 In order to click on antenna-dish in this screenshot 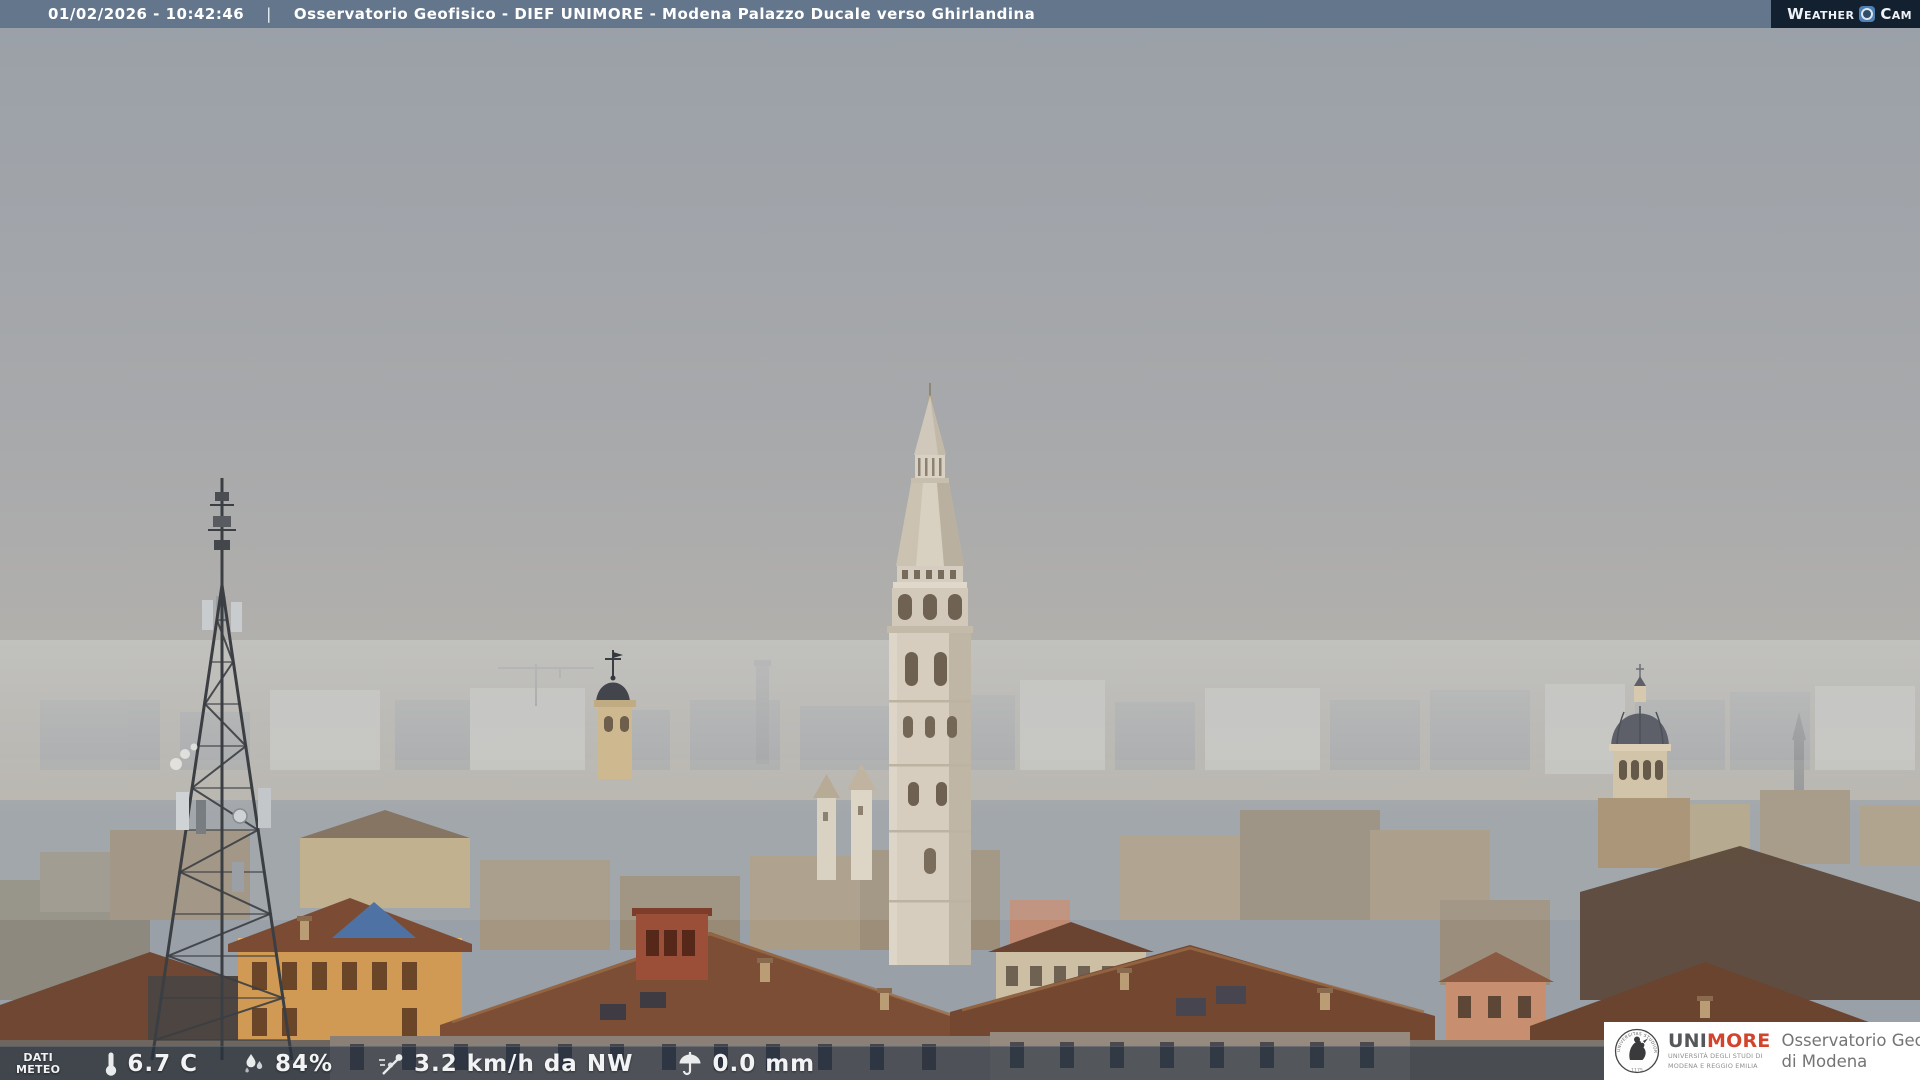, I will do `click(240, 816)`.